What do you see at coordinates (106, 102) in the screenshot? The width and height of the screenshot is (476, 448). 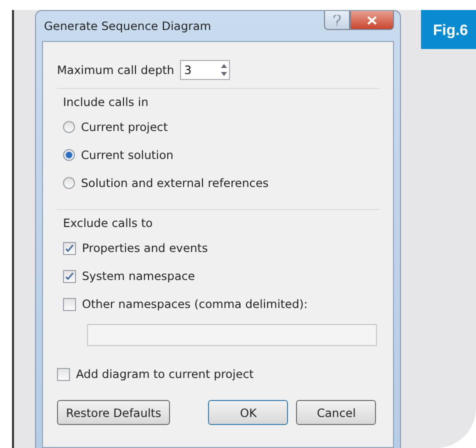 I see `group-title: Include calls in` at bounding box center [106, 102].